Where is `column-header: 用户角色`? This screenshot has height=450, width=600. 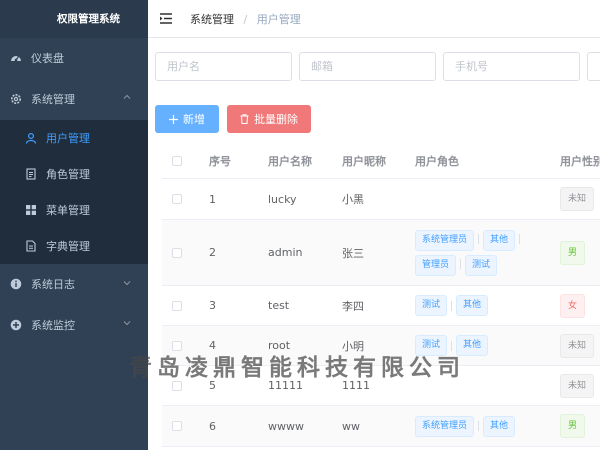
column-header: 用户角色 is located at coordinates (437, 161).